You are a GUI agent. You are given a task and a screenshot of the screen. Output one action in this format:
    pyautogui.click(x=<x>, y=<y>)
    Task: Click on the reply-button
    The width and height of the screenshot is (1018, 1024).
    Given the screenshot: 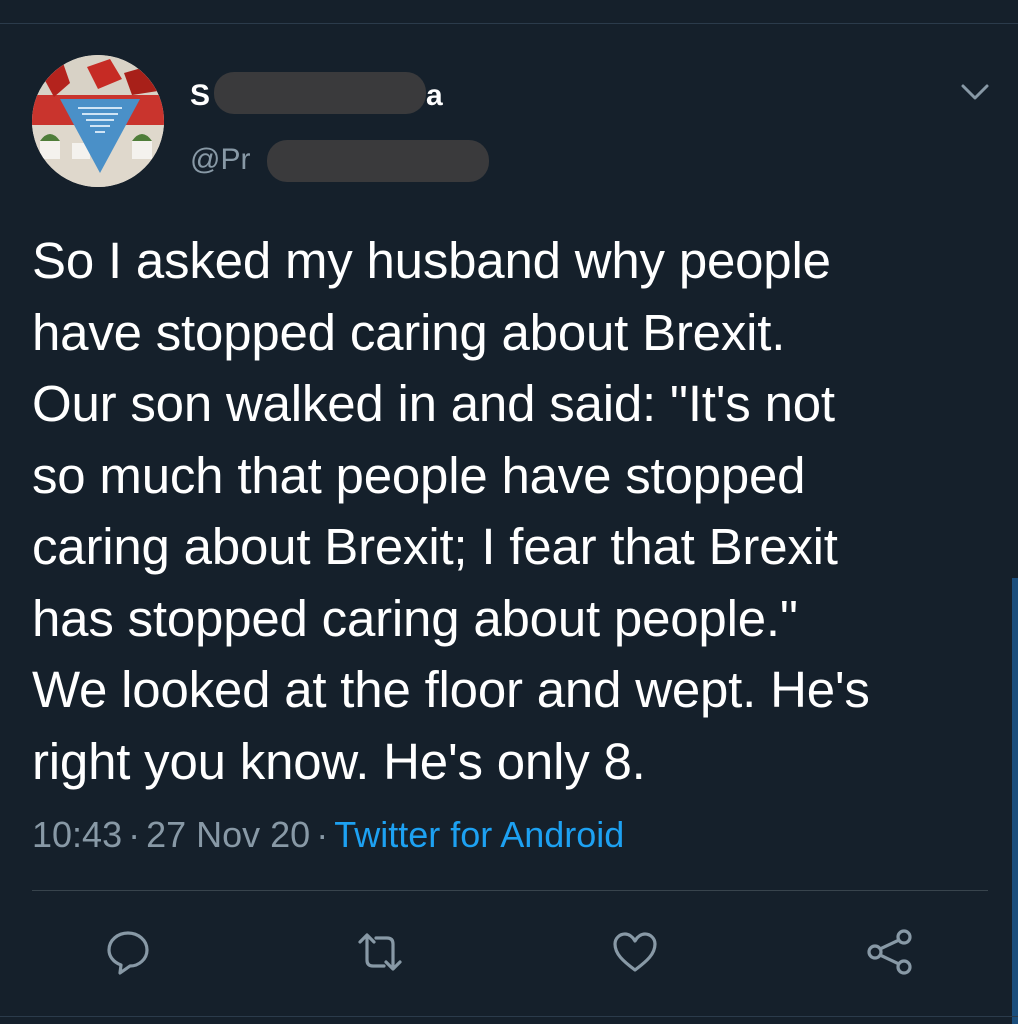 What is the action you would take?
    pyautogui.click(x=128, y=952)
    